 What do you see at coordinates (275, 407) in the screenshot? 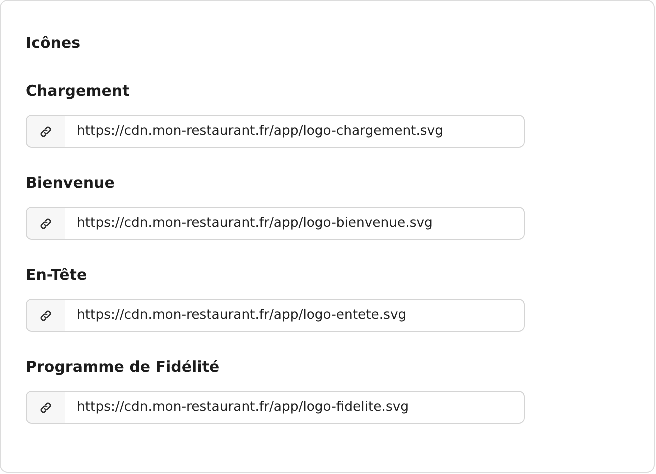
I see `url-field: https://cdn.mon-restaurant.fr/app/logo-fidelite.svg` at bounding box center [275, 407].